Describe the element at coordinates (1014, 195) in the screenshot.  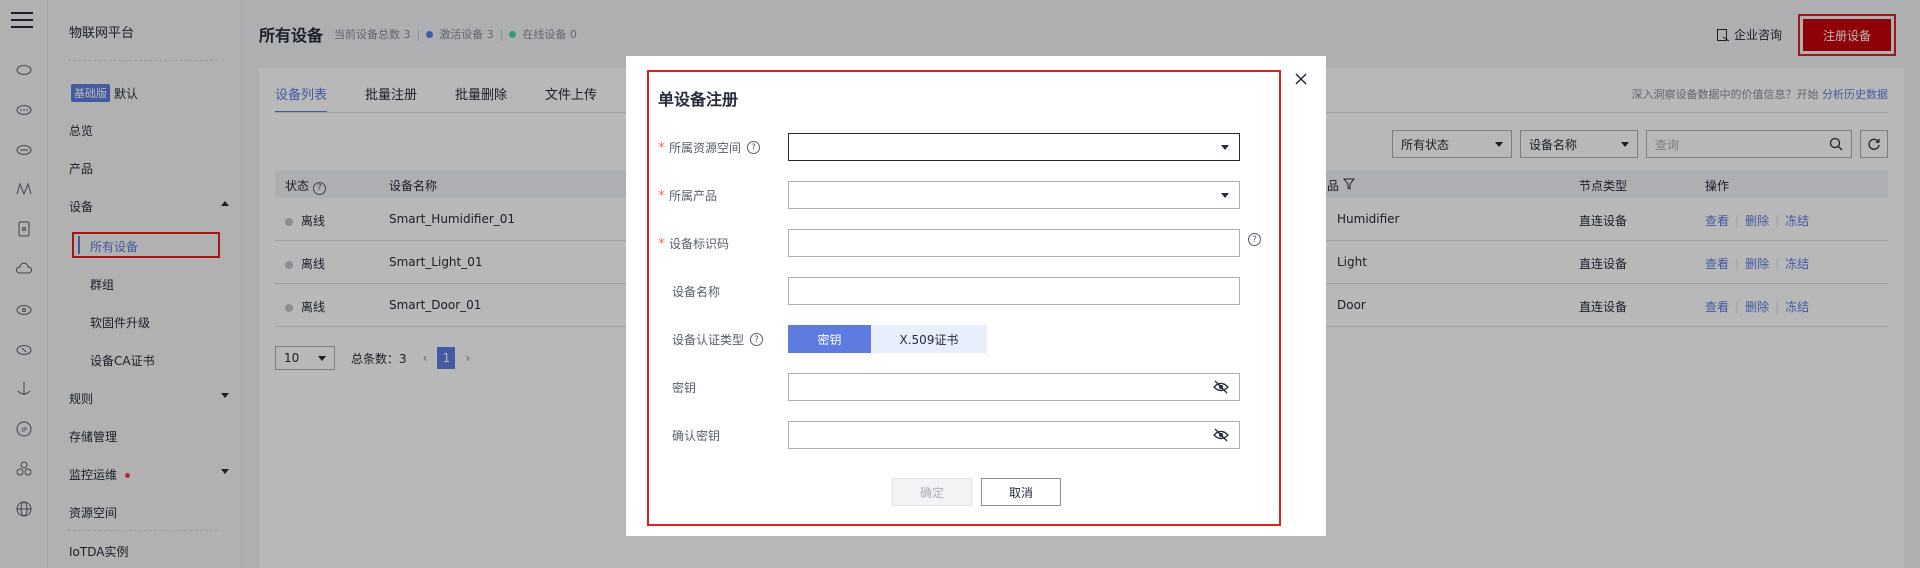
I see `product-select` at that location.